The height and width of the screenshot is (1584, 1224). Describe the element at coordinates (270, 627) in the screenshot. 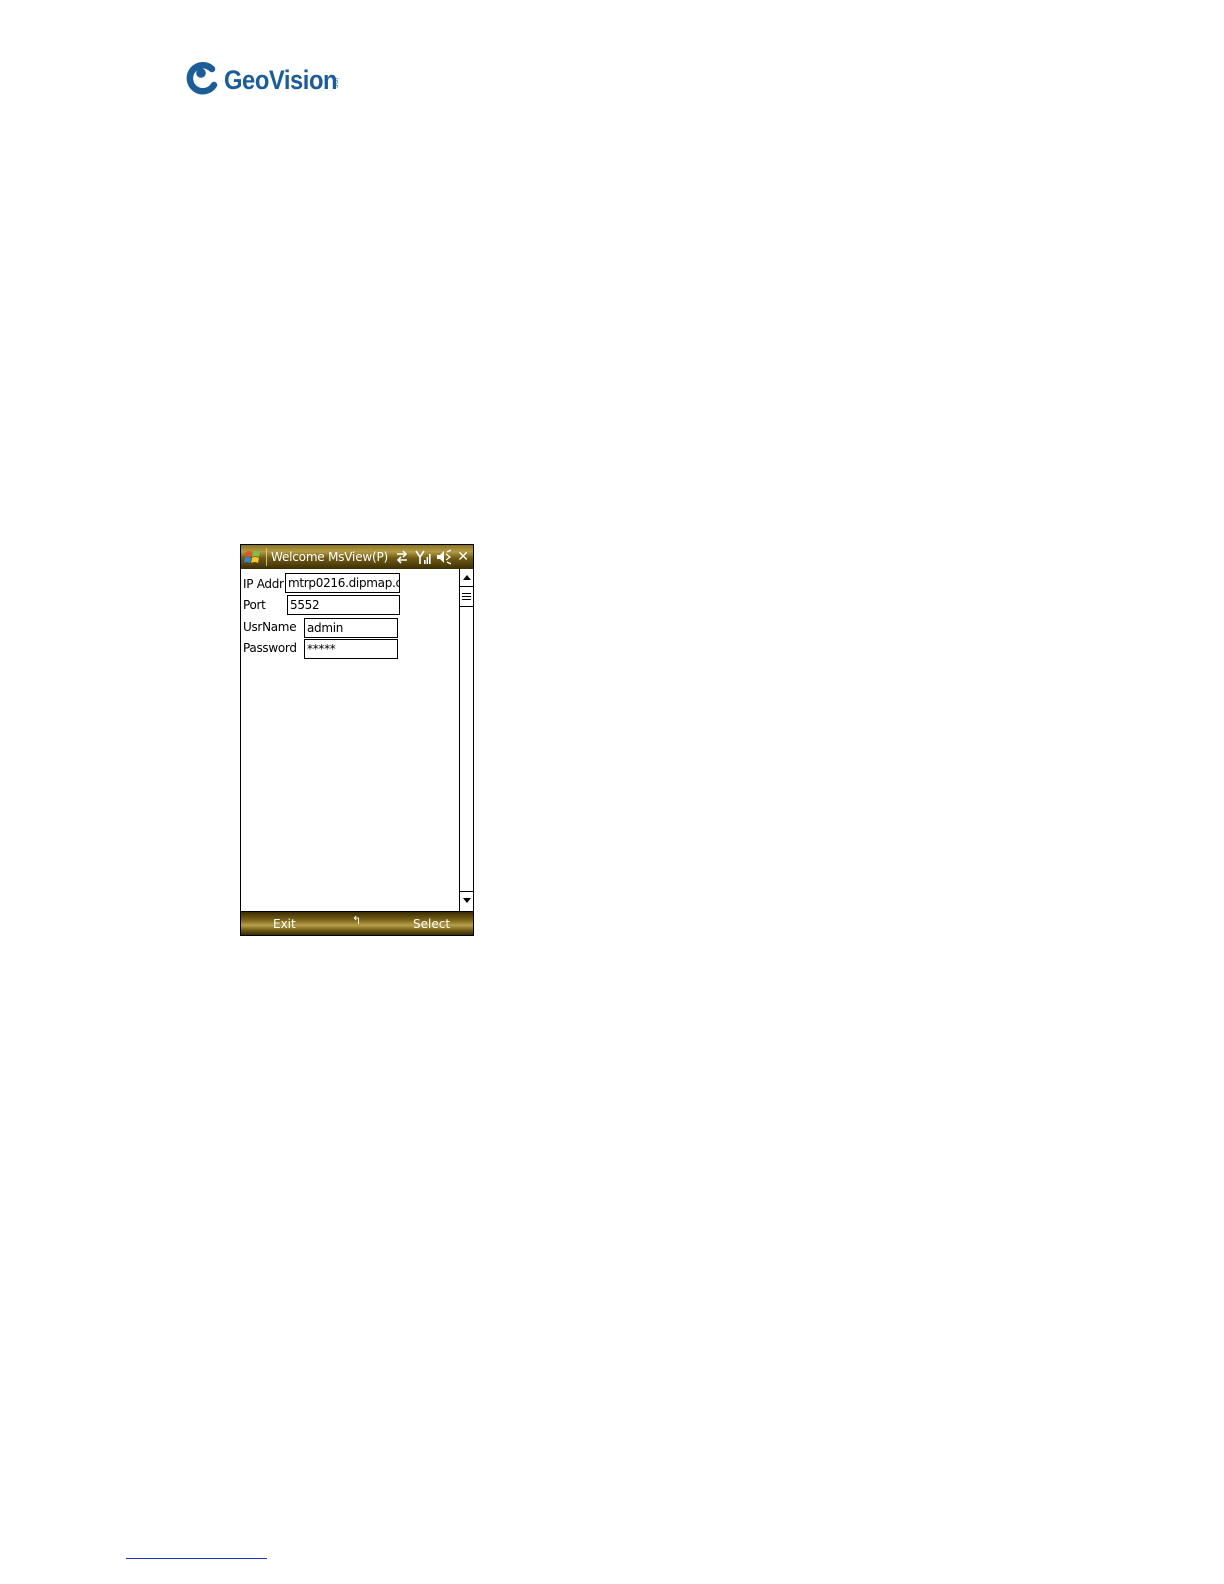

I see `username-label: UsrName` at that location.